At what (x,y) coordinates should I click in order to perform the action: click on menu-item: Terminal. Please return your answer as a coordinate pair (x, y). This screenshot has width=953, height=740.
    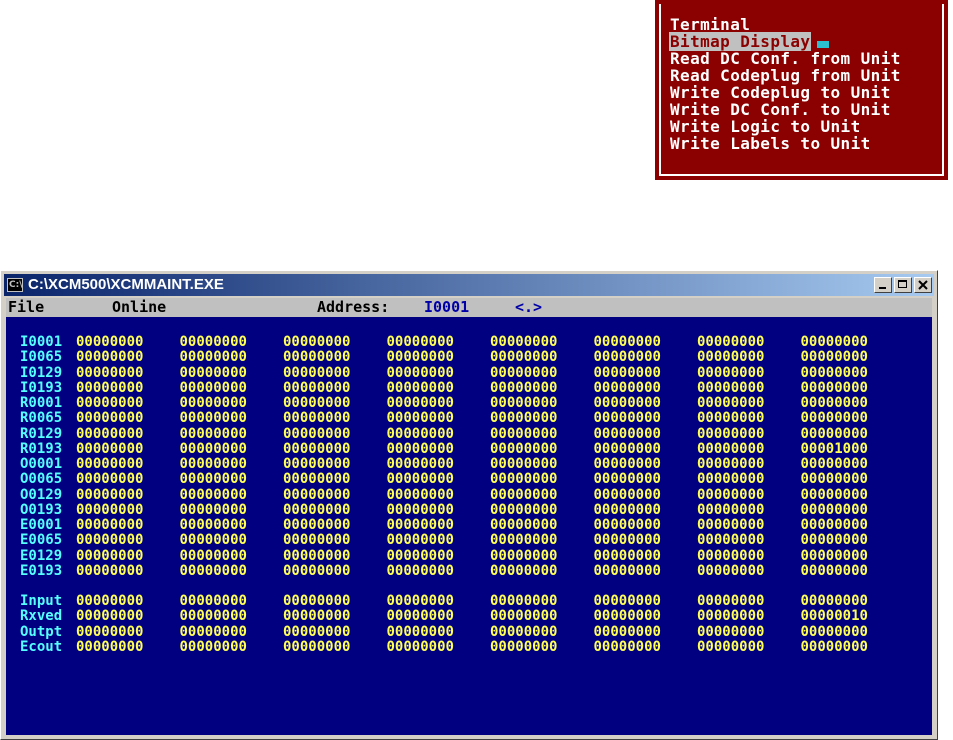
    Looking at the image, I should click on (785, 24).